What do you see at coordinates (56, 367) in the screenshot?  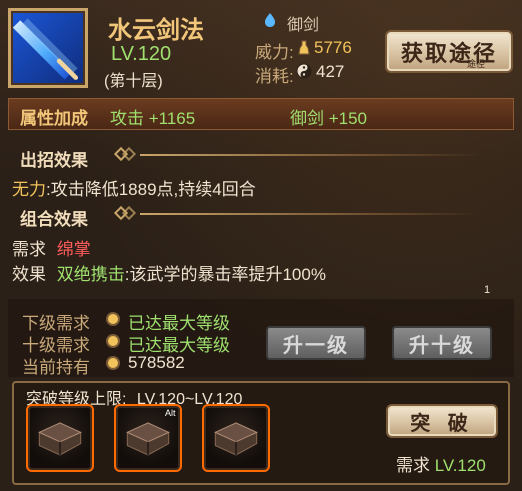 I see `current-hold-label: 当前持有` at bounding box center [56, 367].